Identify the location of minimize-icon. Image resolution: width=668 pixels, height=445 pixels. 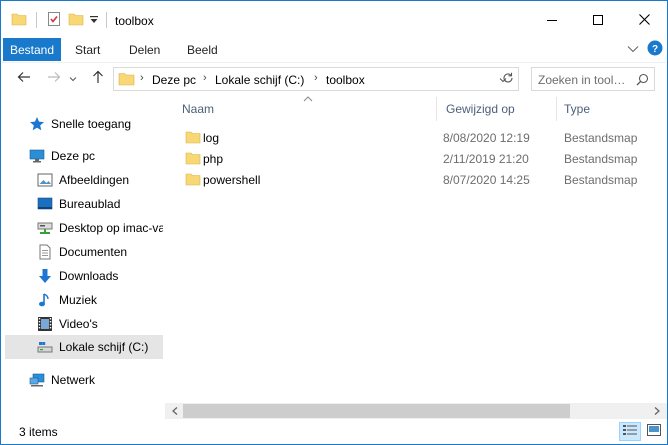
(552, 20).